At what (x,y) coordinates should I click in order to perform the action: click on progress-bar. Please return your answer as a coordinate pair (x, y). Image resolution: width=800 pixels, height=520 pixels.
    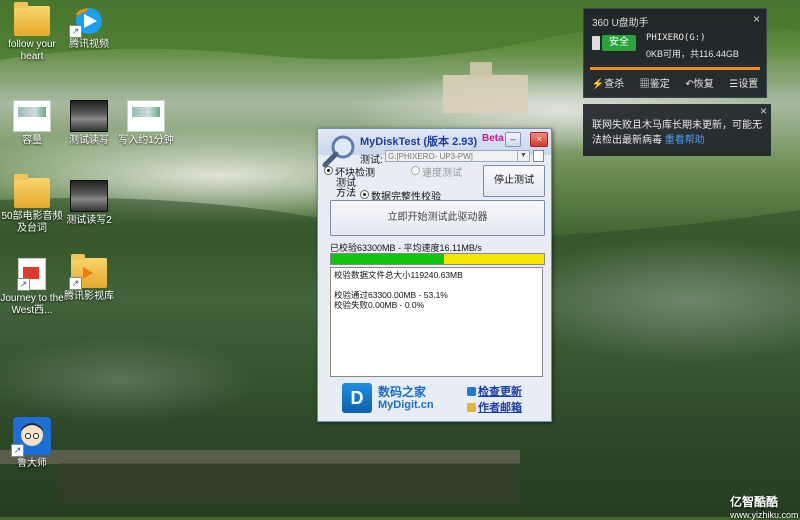
    Looking at the image, I should click on (437, 259).